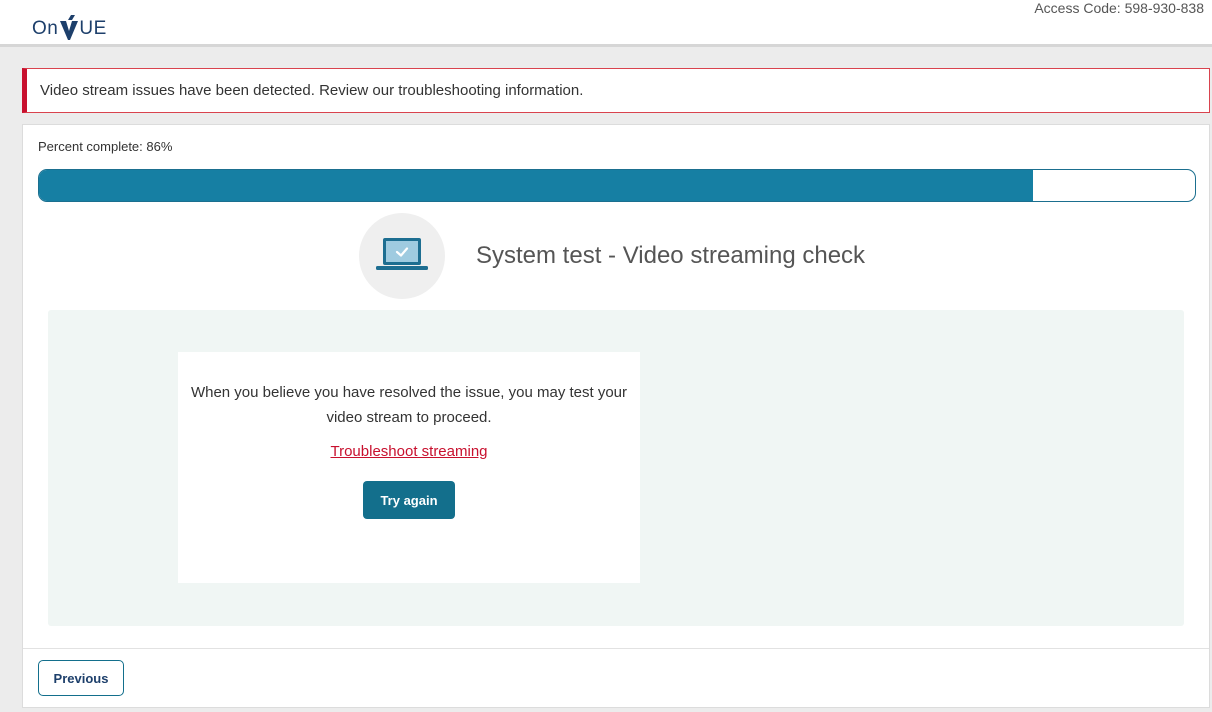  What do you see at coordinates (409, 500) in the screenshot?
I see `try-again-button: Try again` at bounding box center [409, 500].